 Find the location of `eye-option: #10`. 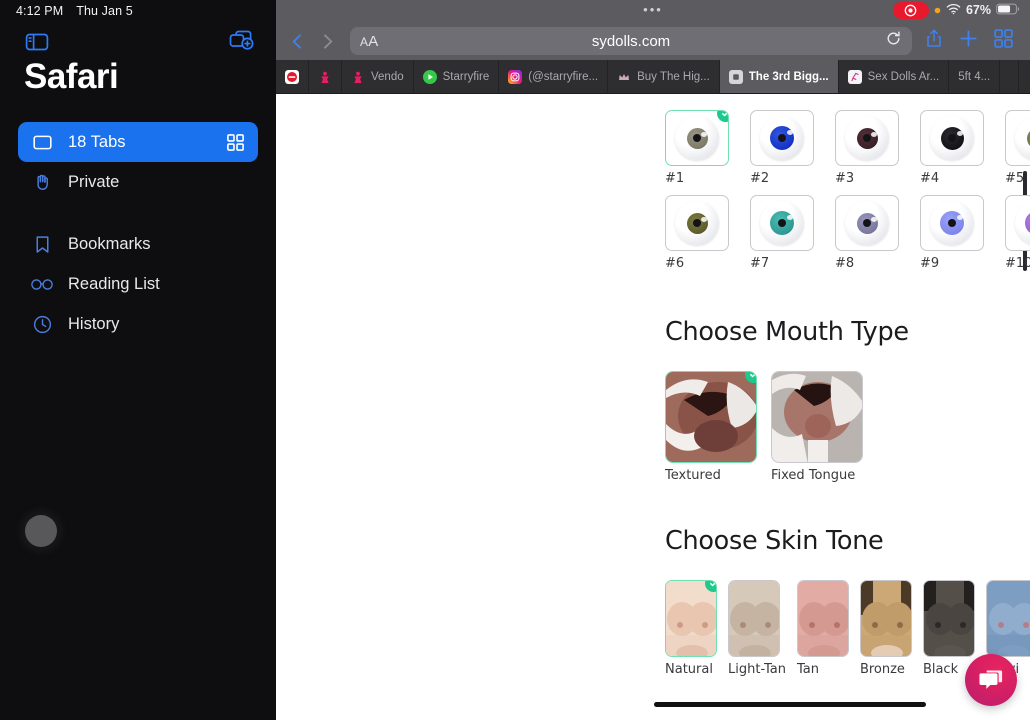

eye-option: #10 is located at coordinates (1017, 233).